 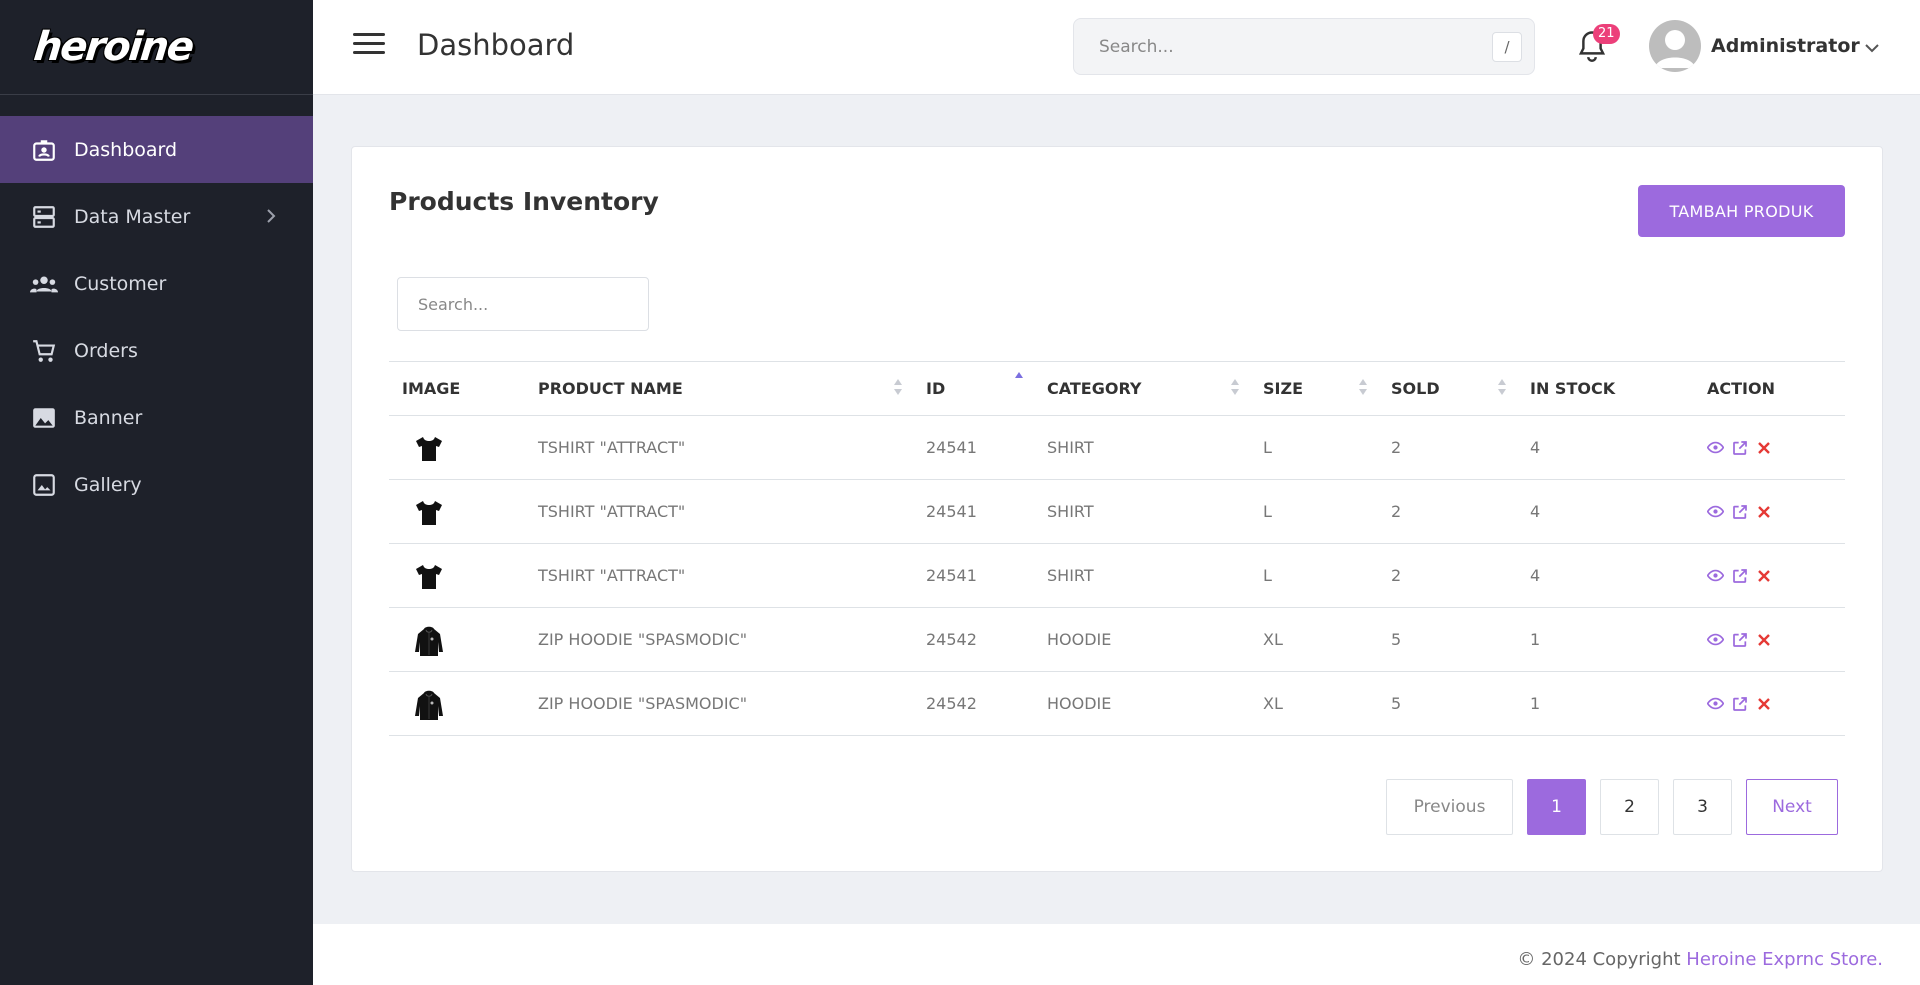 I want to click on pagination-page-3: 3, so click(x=1702, y=807).